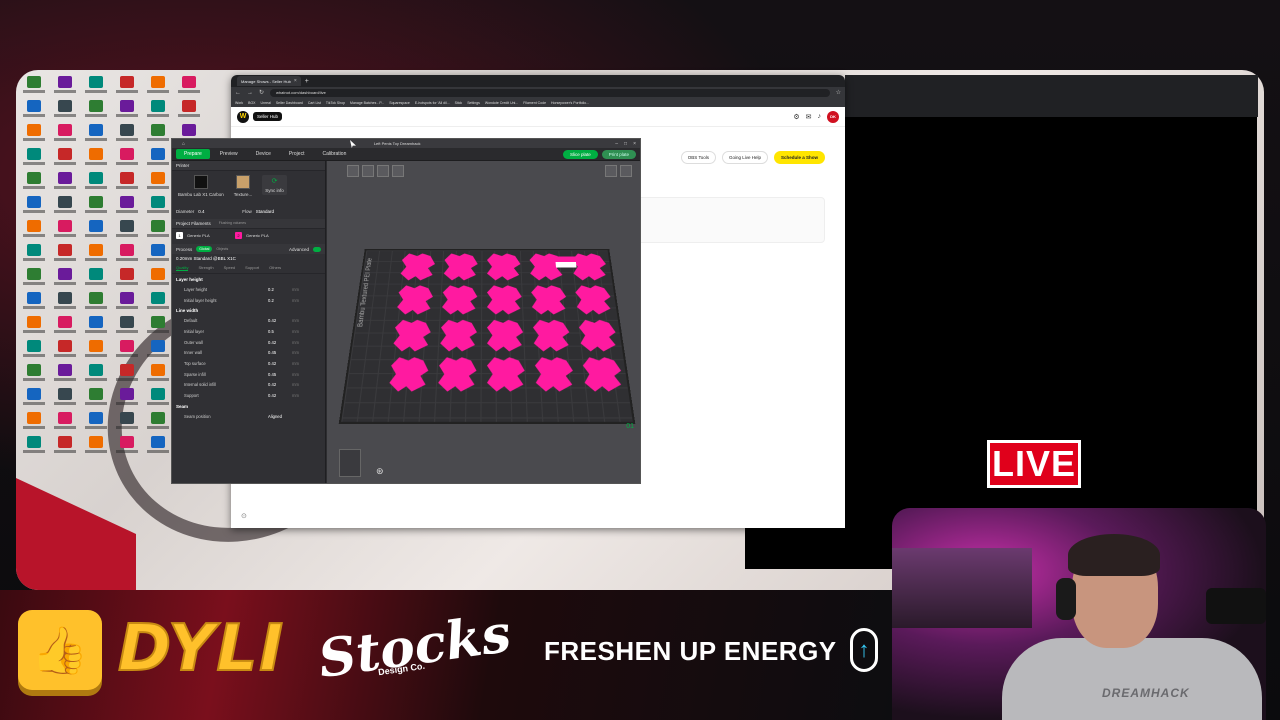 This screenshot has width=1280, height=720. What do you see at coordinates (616, 144) in the screenshot?
I see `minimize-icon: –` at bounding box center [616, 144].